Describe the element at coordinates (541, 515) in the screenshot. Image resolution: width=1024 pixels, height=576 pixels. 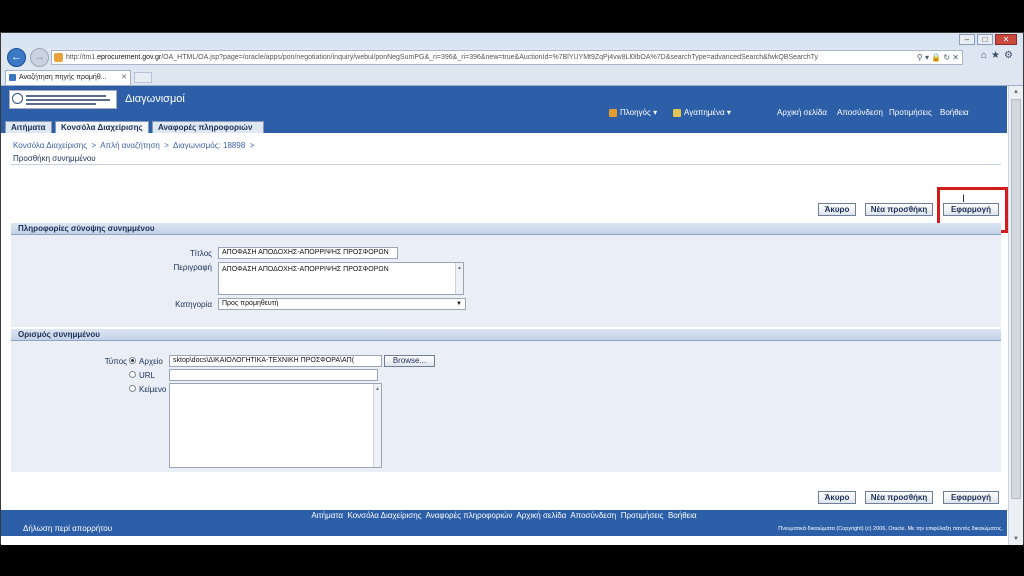
I see `footer-link-home: Αρχική σελίδα` at that location.